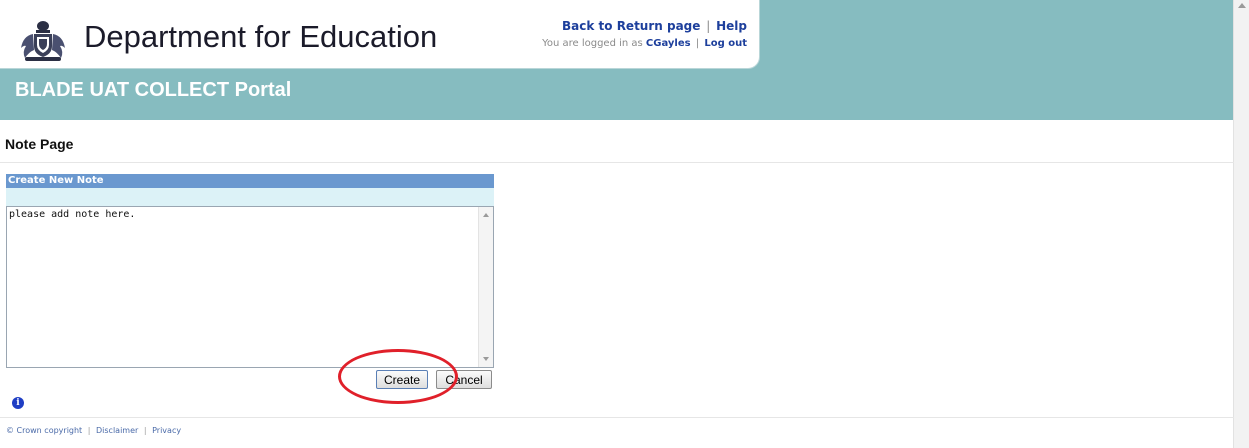  What do you see at coordinates (18, 403) in the screenshot?
I see `info-icon: i` at bounding box center [18, 403].